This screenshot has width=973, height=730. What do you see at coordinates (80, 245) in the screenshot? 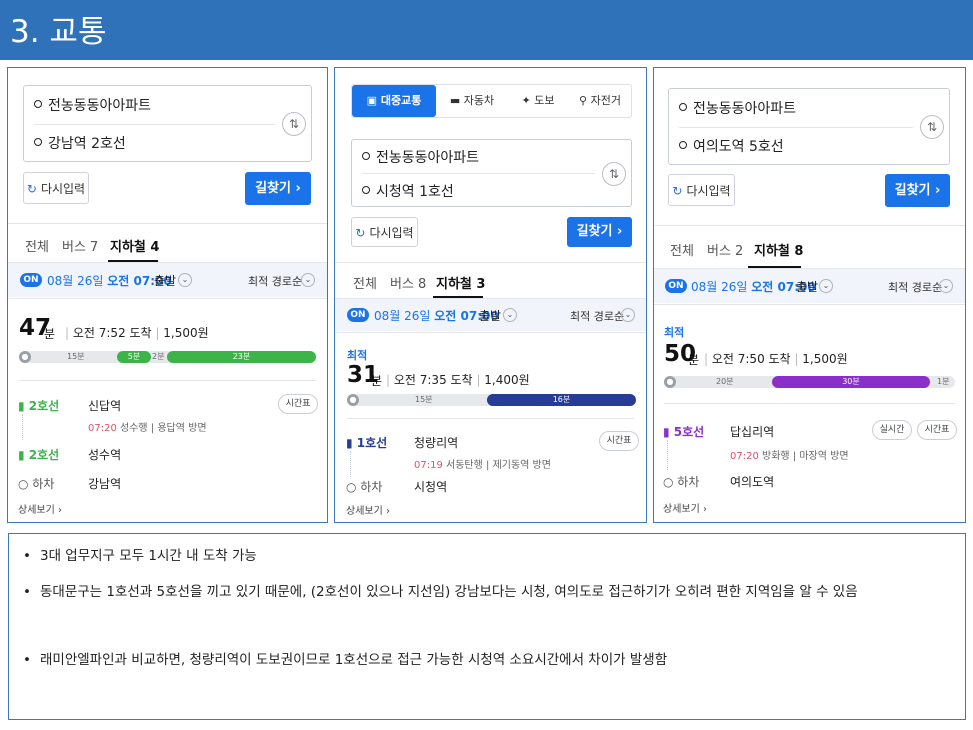
I see `tab-bus: 버스 7` at bounding box center [80, 245].